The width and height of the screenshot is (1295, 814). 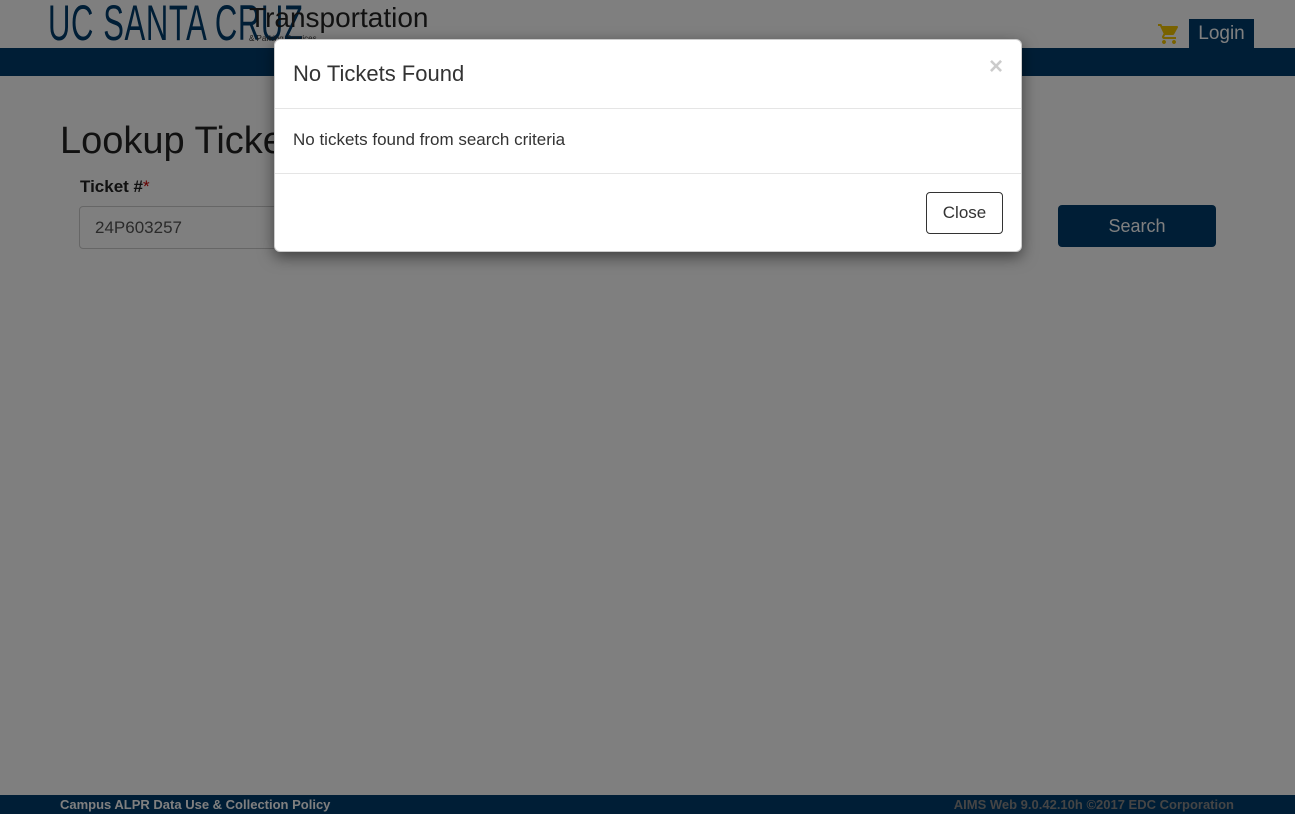 What do you see at coordinates (996, 67) in the screenshot?
I see `close-icon: ×` at bounding box center [996, 67].